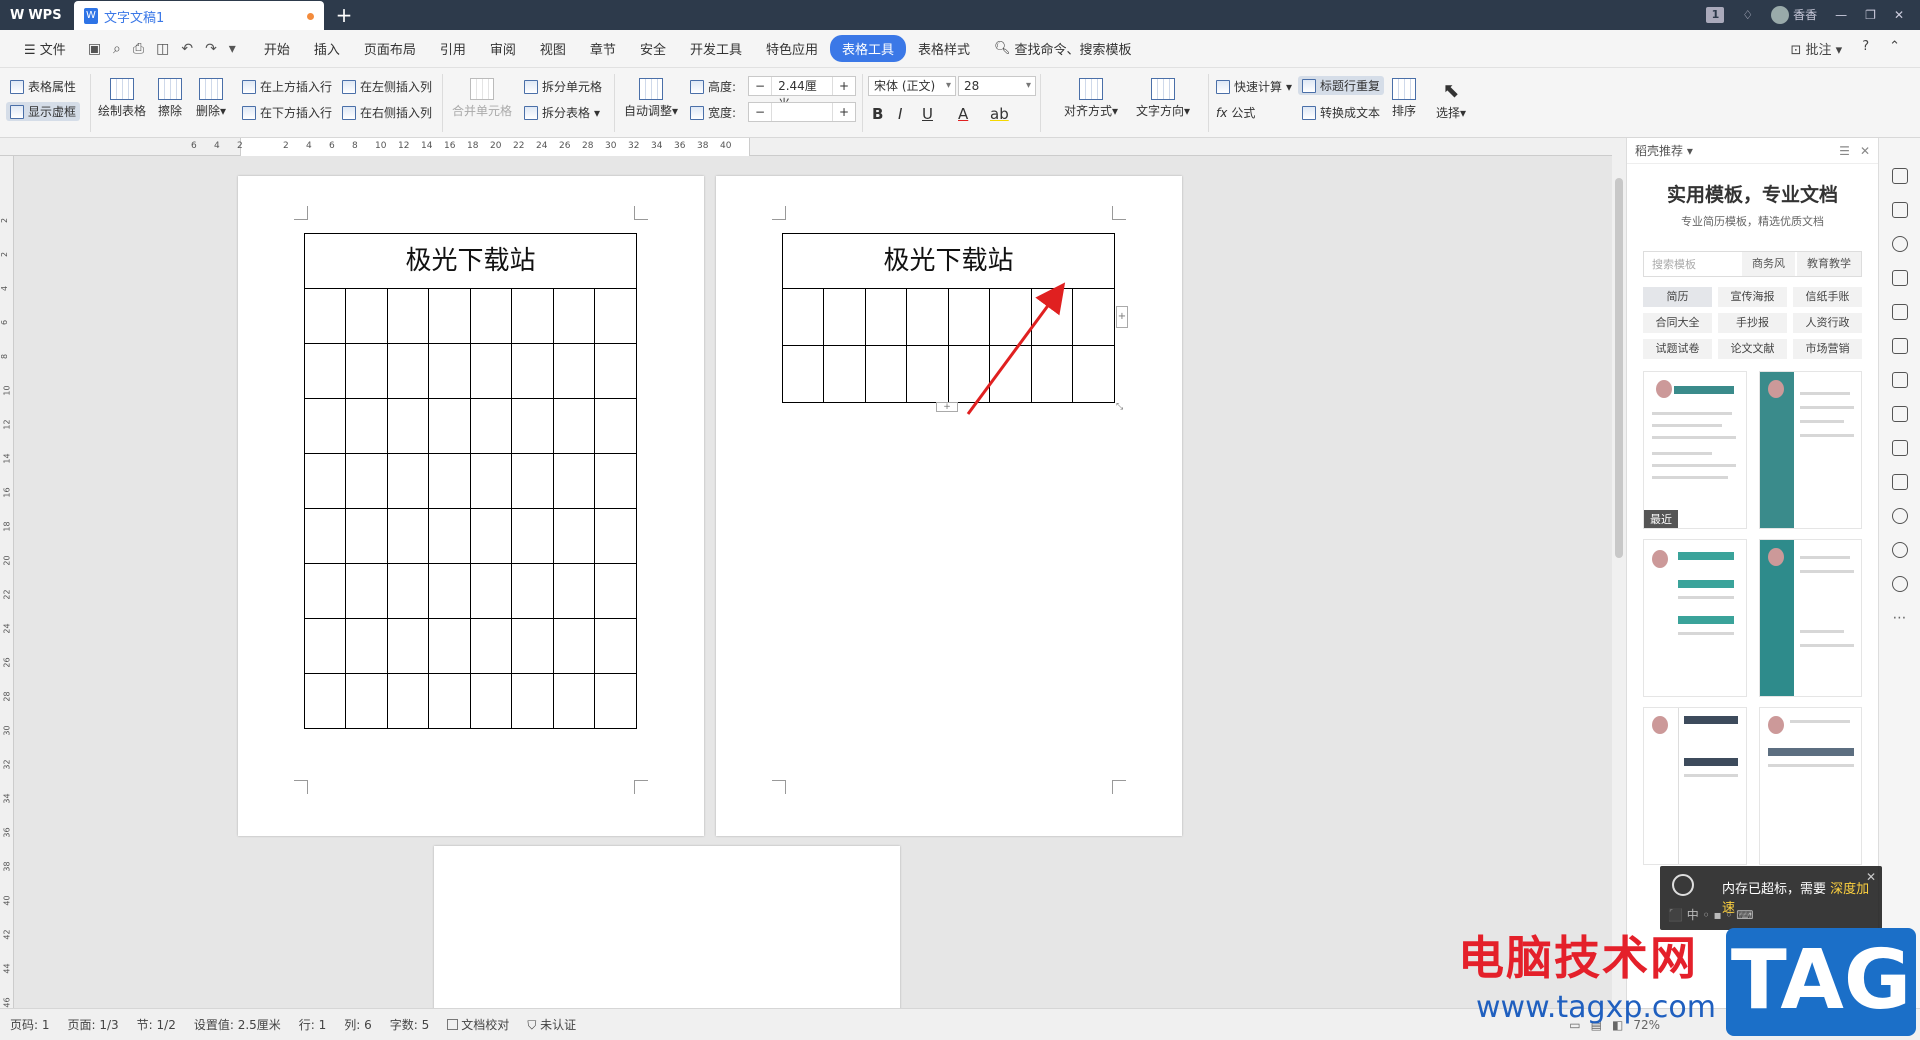 This screenshot has height=1040, width=1920. What do you see at coordinates (1865, 48) in the screenshot?
I see `help-button: ?` at bounding box center [1865, 48].